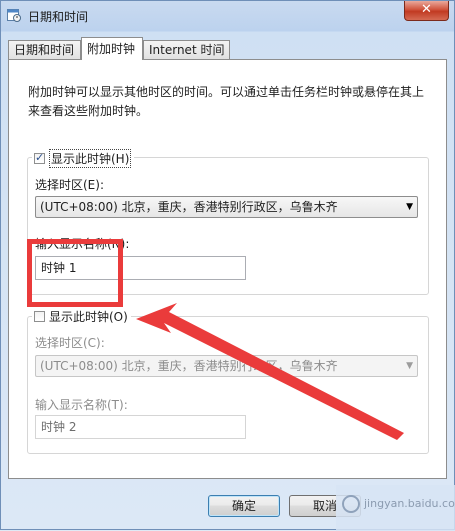  I want to click on watermark-text: jingyan.baidu.com, so click(409, 503).